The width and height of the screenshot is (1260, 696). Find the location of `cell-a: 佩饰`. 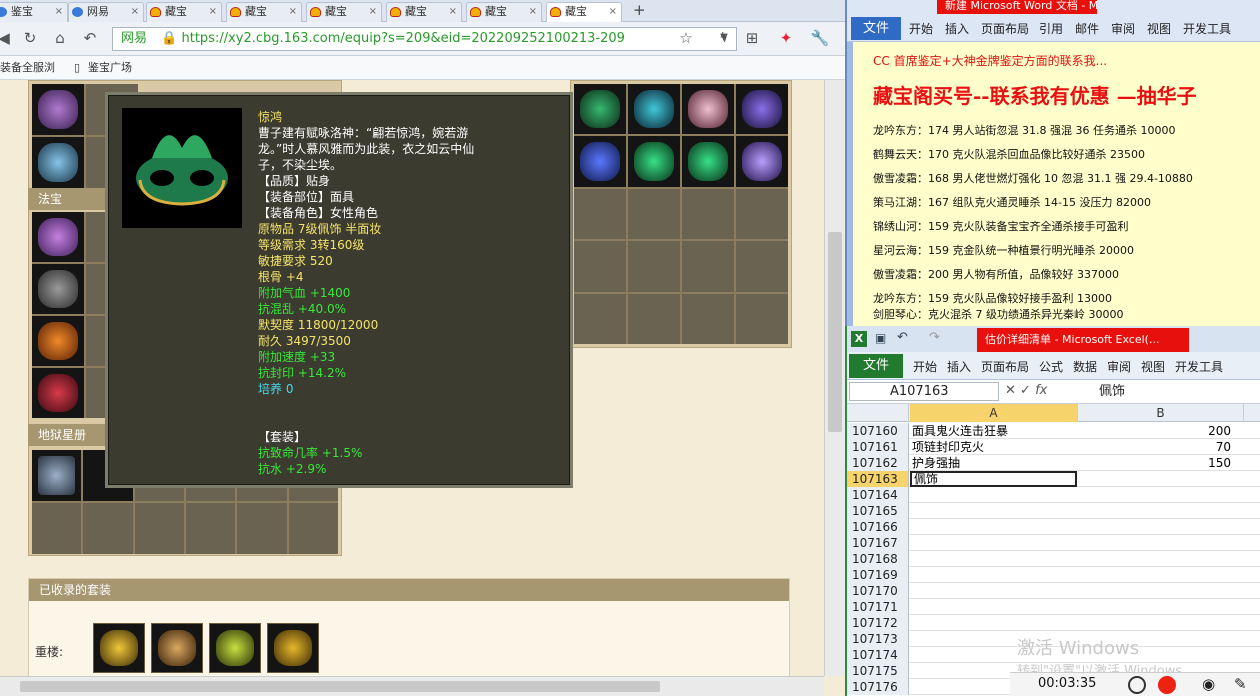

cell-a: 佩饰 is located at coordinates (993, 479).